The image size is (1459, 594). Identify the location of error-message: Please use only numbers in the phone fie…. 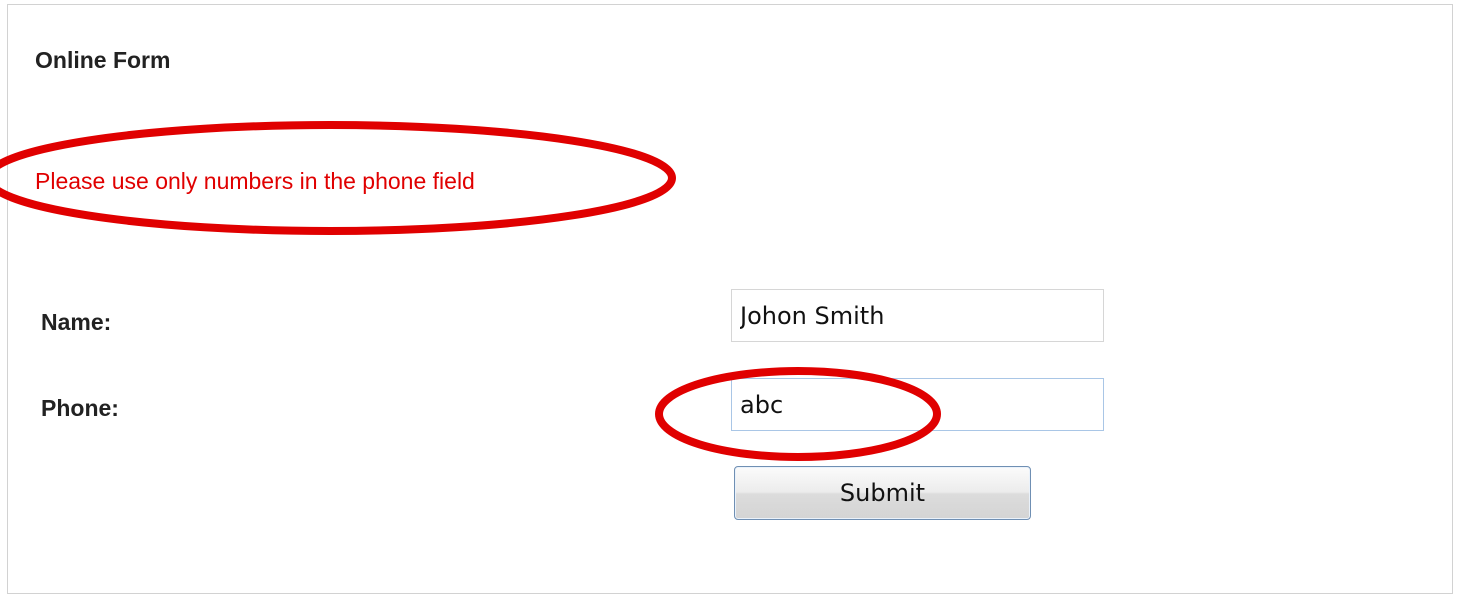
(255, 181).